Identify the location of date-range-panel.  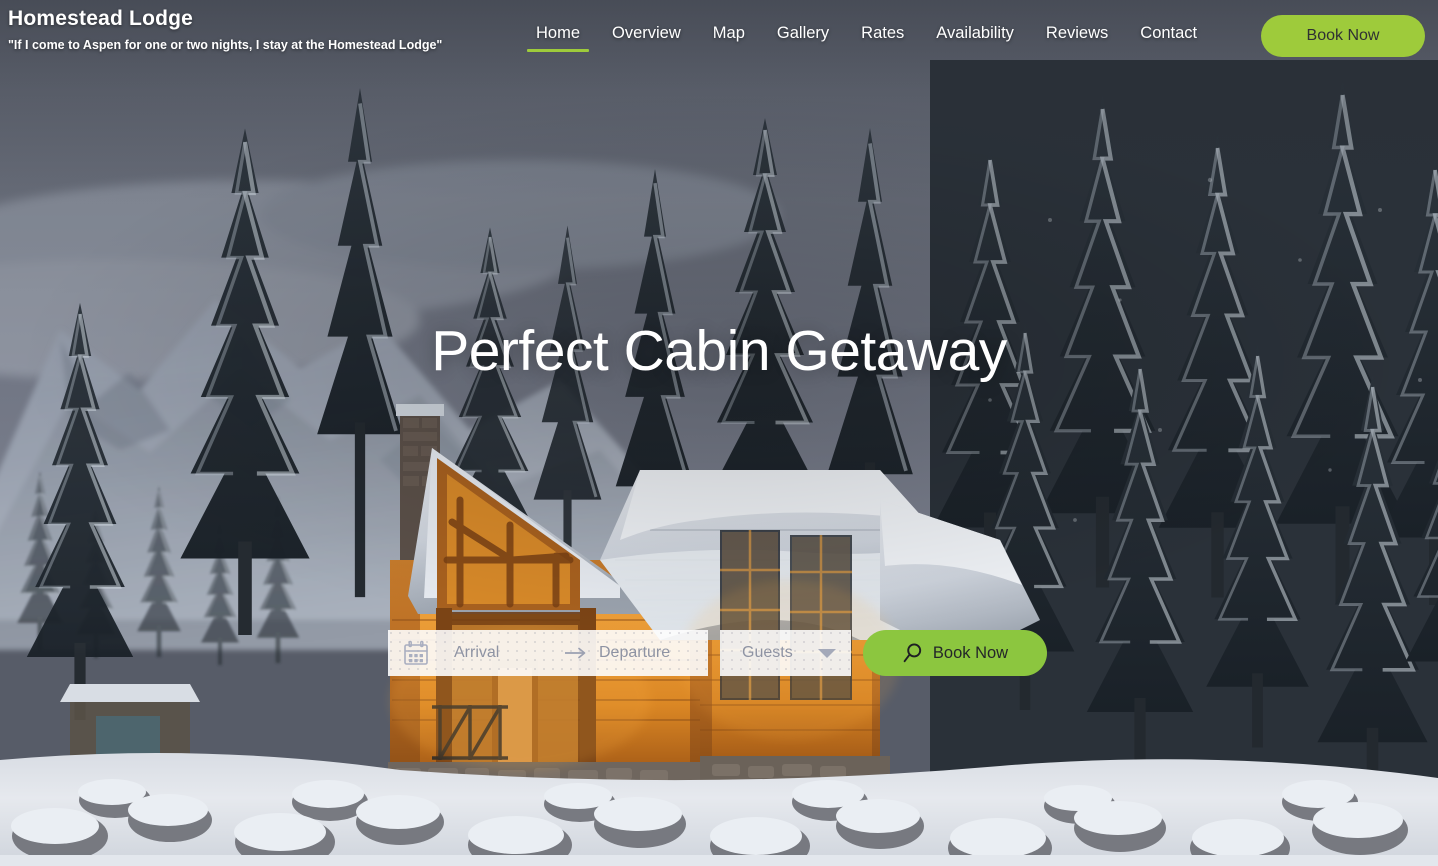
(548, 653).